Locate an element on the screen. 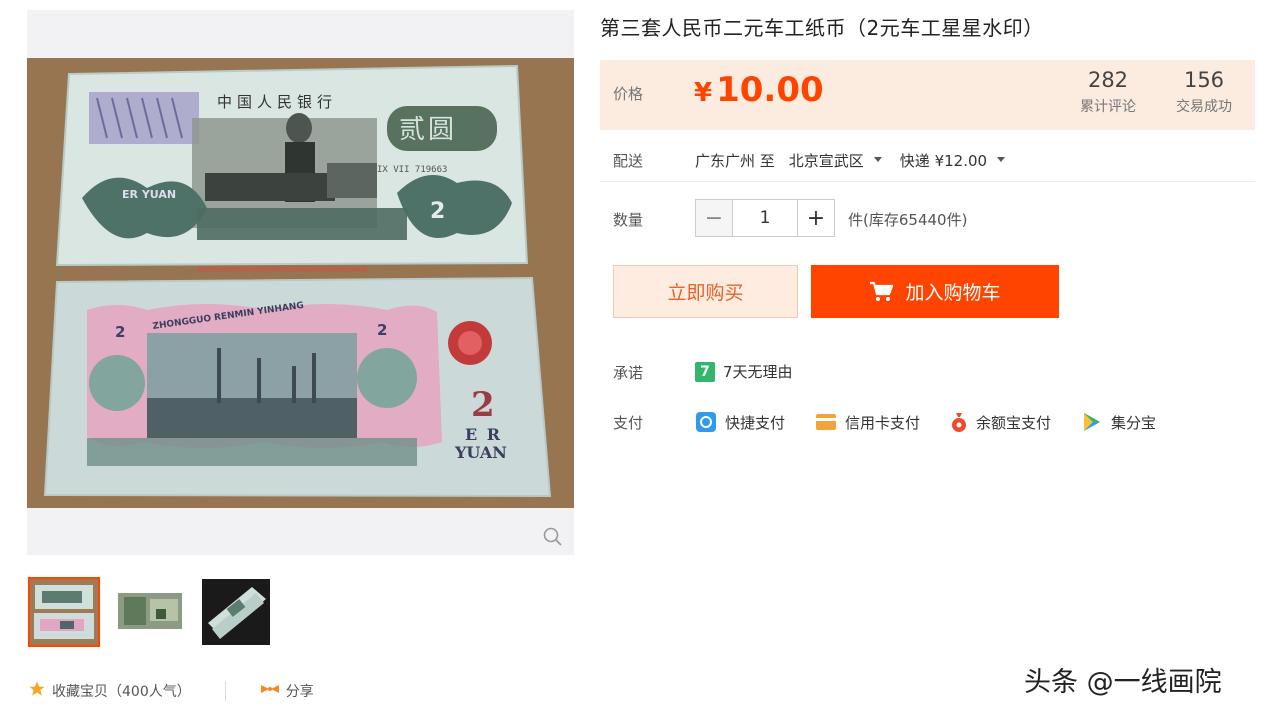 The image size is (1280, 714). payment-quick-pay: 快捷支付 is located at coordinates (740, 422).